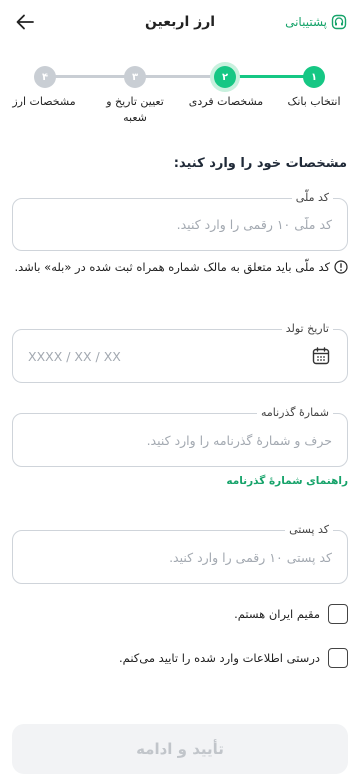 Image resolution: width=360 pixels, height=780 pixels. What do you see at coordinates (135, 77) in the screenshot?
I see `step-3-dot: ۳` at bounding box center [135, 77].